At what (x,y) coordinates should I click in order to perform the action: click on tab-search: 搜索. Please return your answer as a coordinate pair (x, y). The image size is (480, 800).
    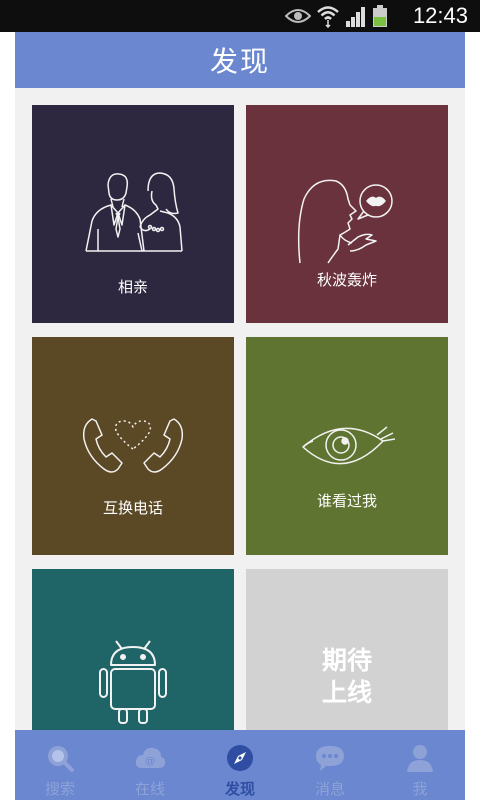
    Looking at the image, I should click on (60, 765).